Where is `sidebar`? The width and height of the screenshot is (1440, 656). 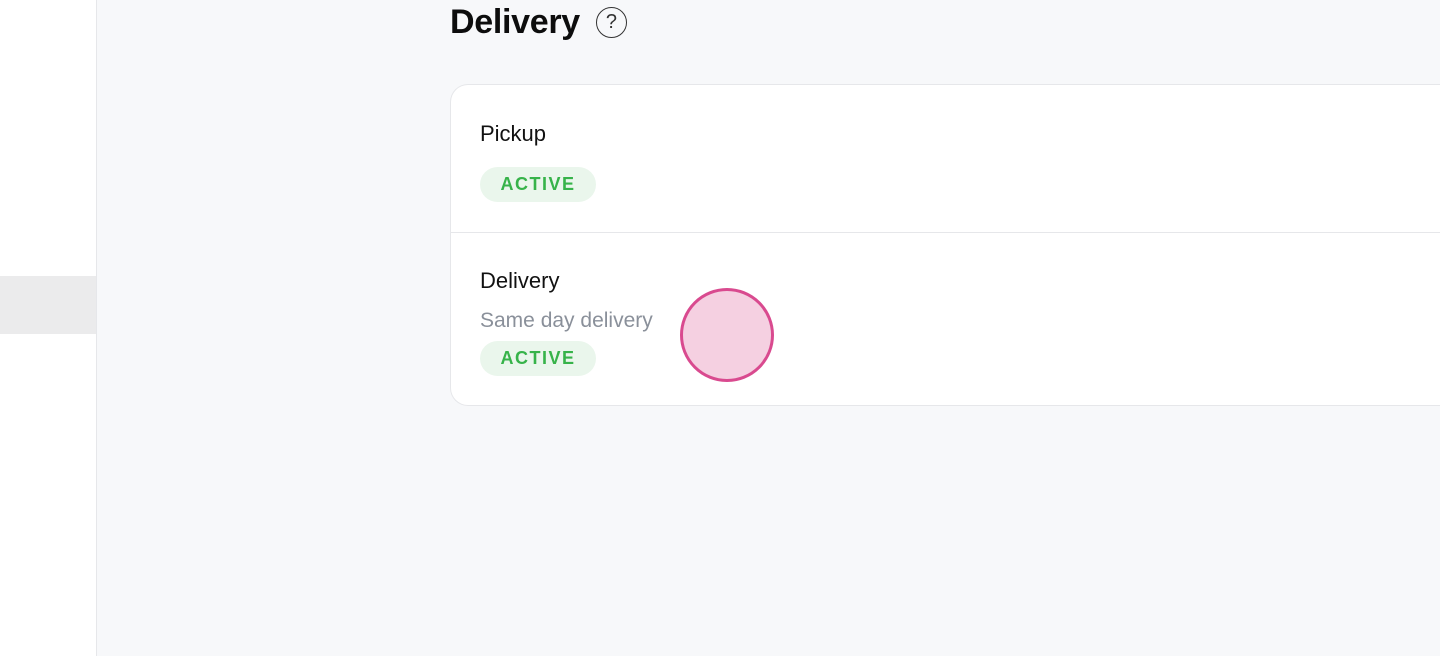
sidebar is located at coordinates (48, 328).